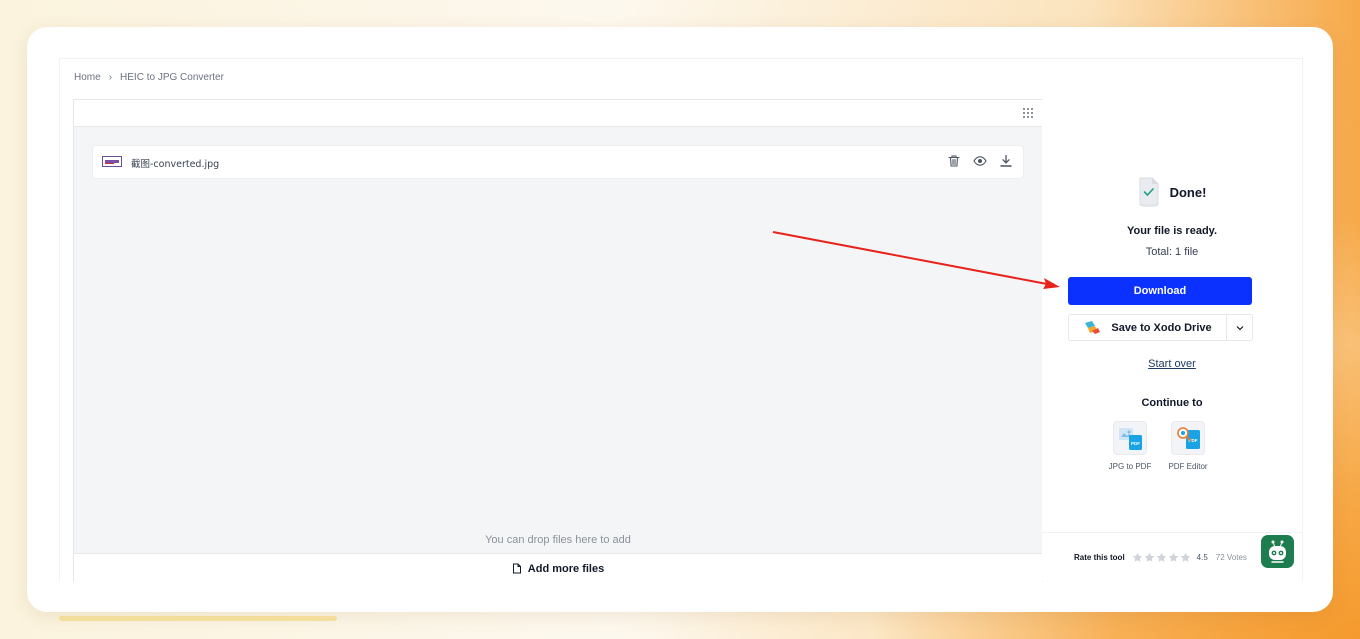 The width and height of the screenshot is (1360, 639). Describe the element at coordinates (1188, 438) in the screenshot. I see `pdf-editor-icon: PDF` at that location.